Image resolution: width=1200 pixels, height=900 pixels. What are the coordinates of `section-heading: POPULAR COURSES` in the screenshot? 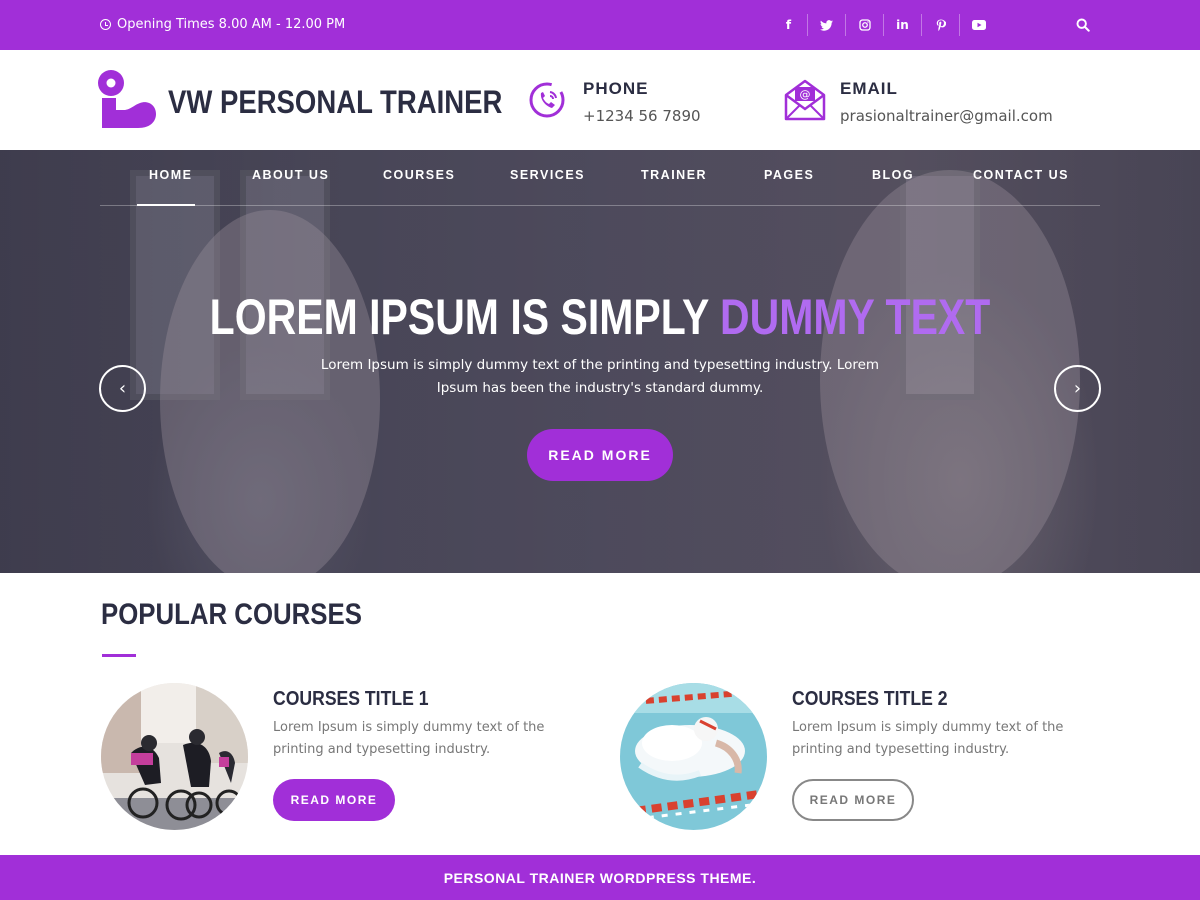 It's located at (231, 614).